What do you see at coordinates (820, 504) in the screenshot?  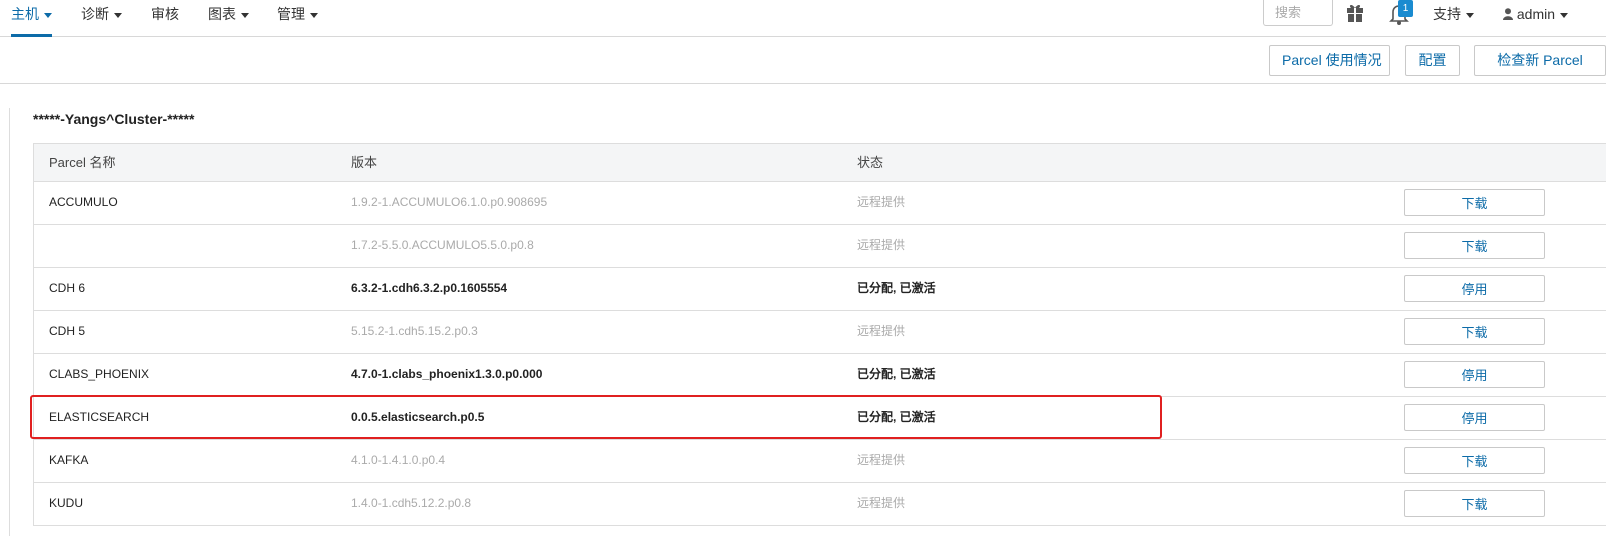 I see `table-row: KUDU 1.4.0-1.cdh5.12.2.p0.8 远程提供 下载` at bounding box center [820, 504].